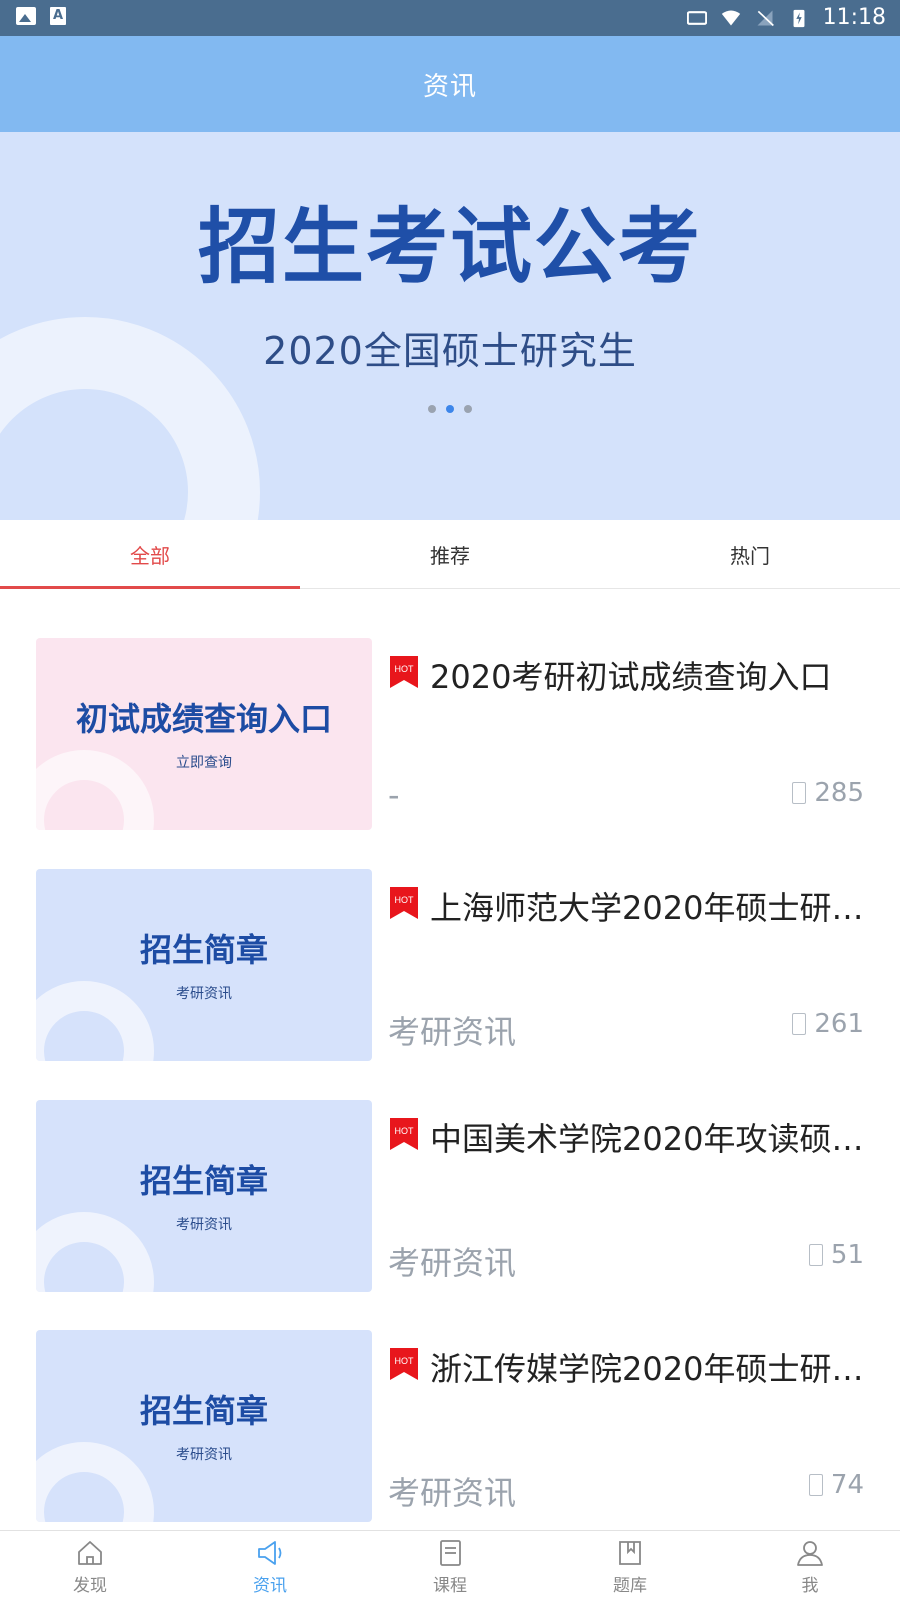  I want to click on nav-discover: 发现, so click(90, 1566).